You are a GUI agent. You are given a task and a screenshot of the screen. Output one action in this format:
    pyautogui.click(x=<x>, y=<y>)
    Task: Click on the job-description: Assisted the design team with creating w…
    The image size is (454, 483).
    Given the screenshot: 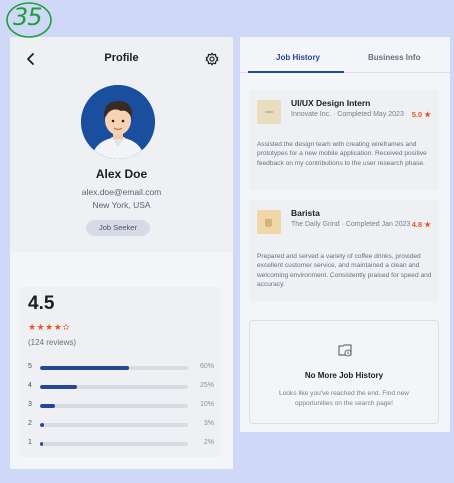 What is the action you would take?
    pyautogui.click(x=342, y=154)
    